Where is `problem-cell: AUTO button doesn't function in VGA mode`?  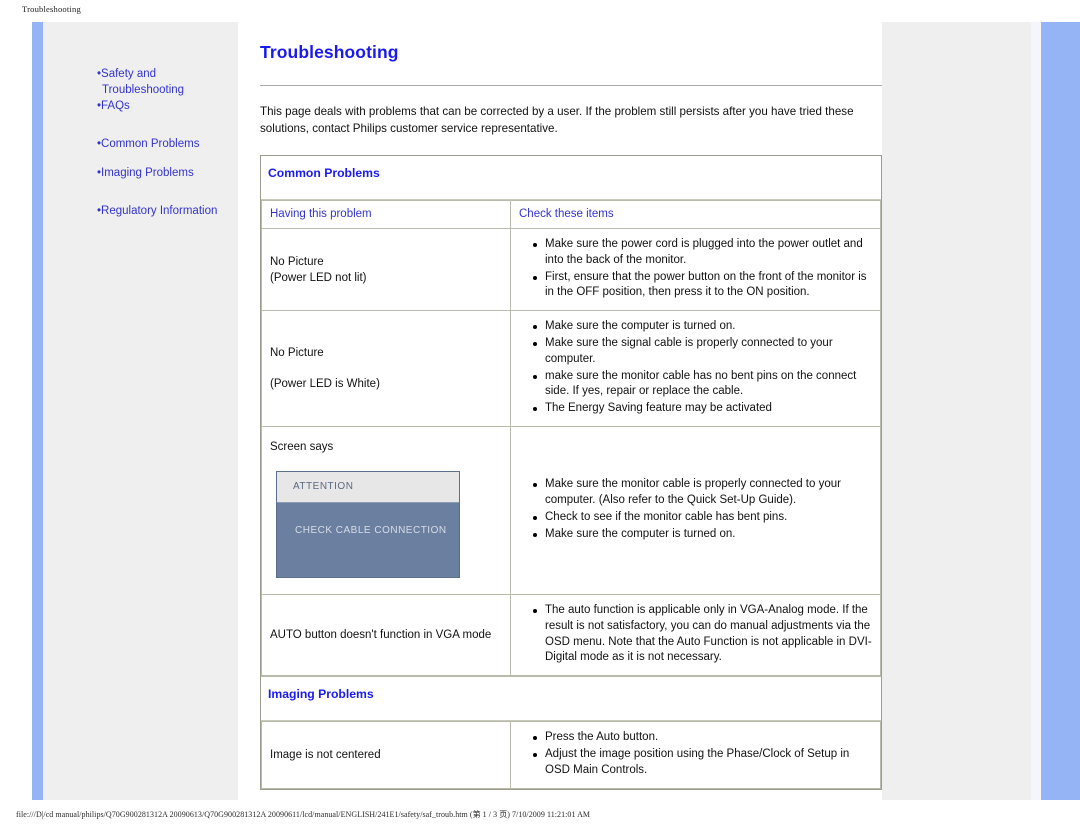
problem-cell: AUTO button doesn't function in VGA mode is located at coordinates (386, 635).